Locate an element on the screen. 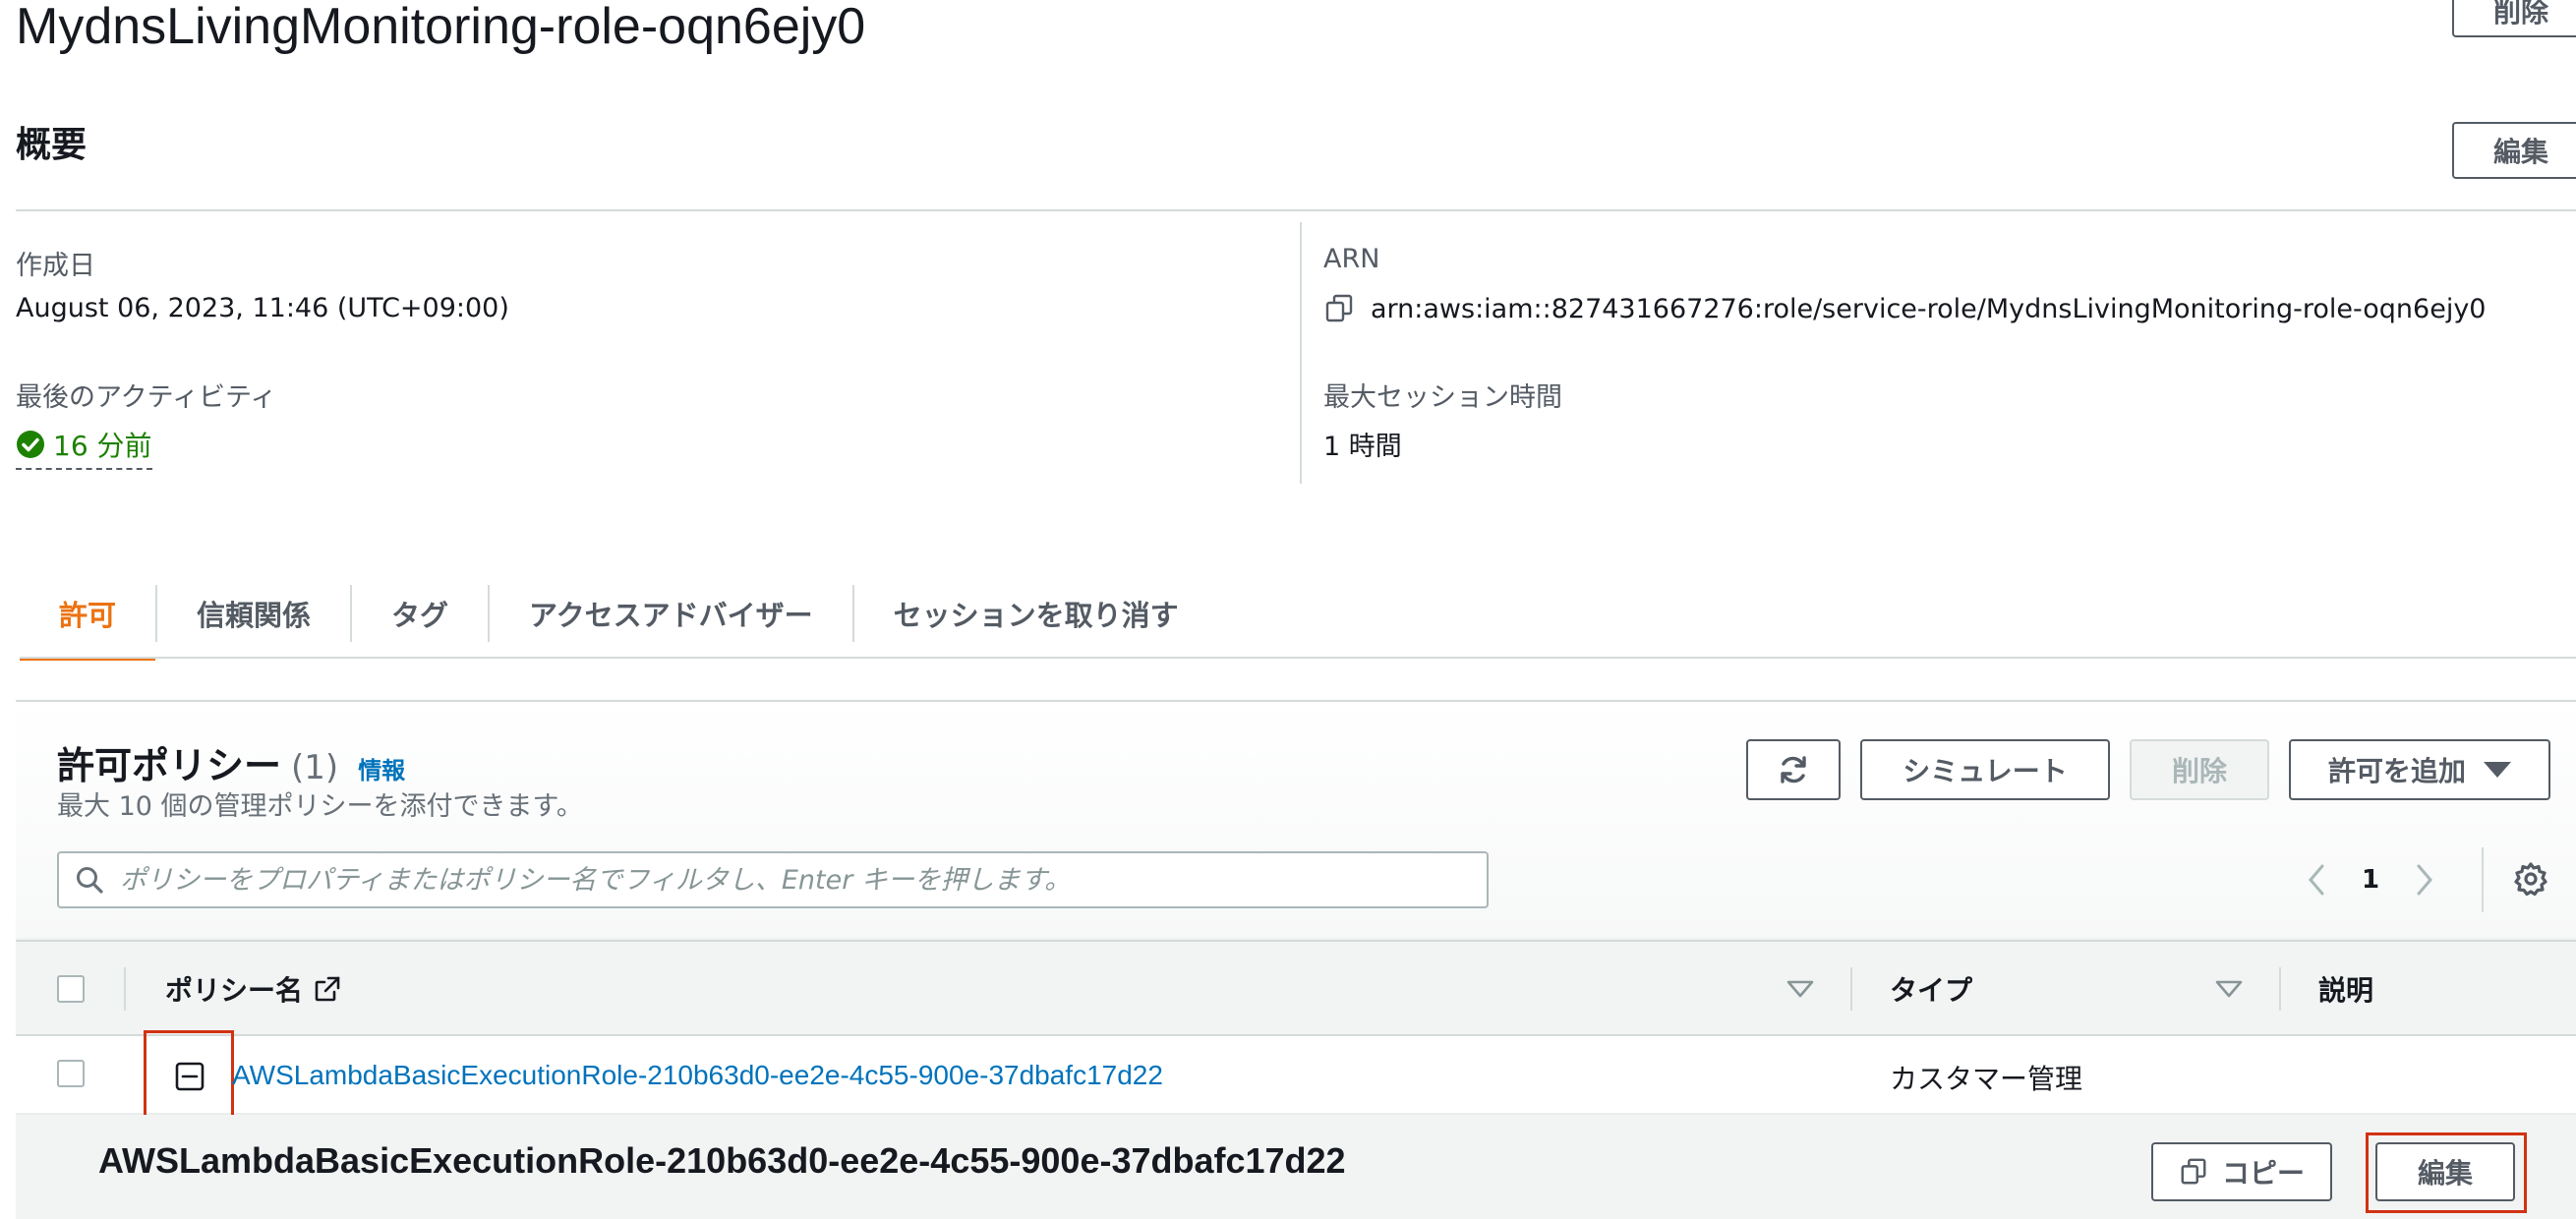 This screenshot has width=2576, height=1219. policy-search is located at coordinates (773, 879).